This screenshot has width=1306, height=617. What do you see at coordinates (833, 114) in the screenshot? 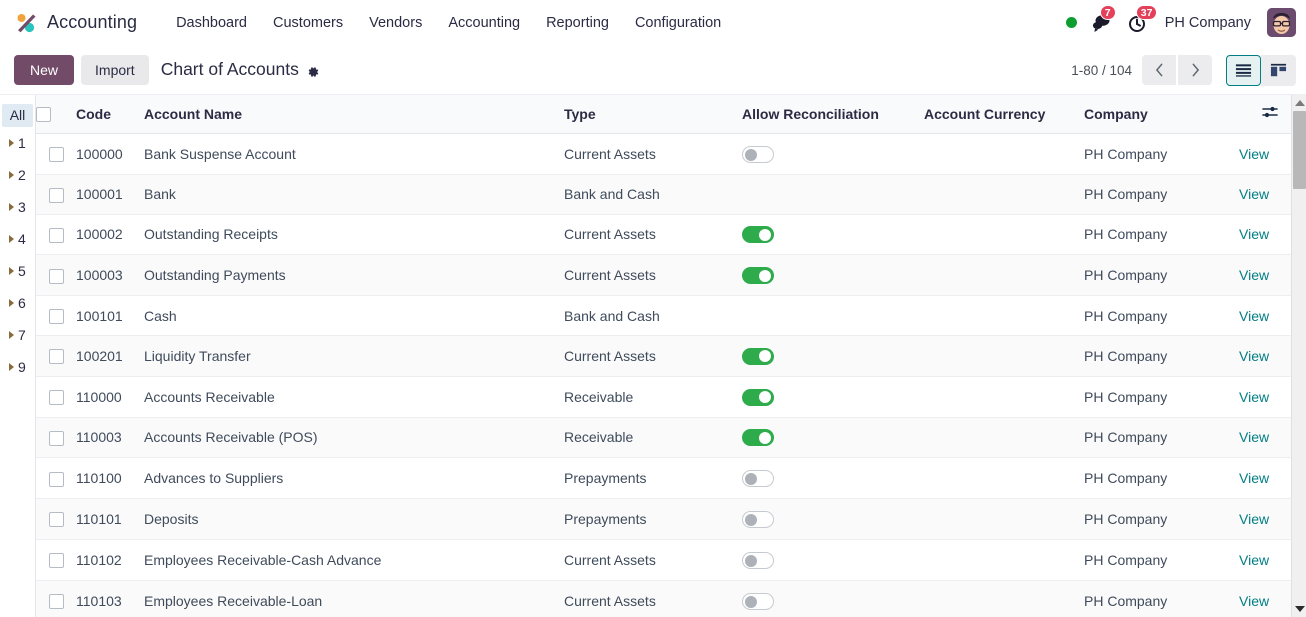
I see `column-header-allow-reconciliation: Allow Reconciliation` at bounding box center [833, 114].